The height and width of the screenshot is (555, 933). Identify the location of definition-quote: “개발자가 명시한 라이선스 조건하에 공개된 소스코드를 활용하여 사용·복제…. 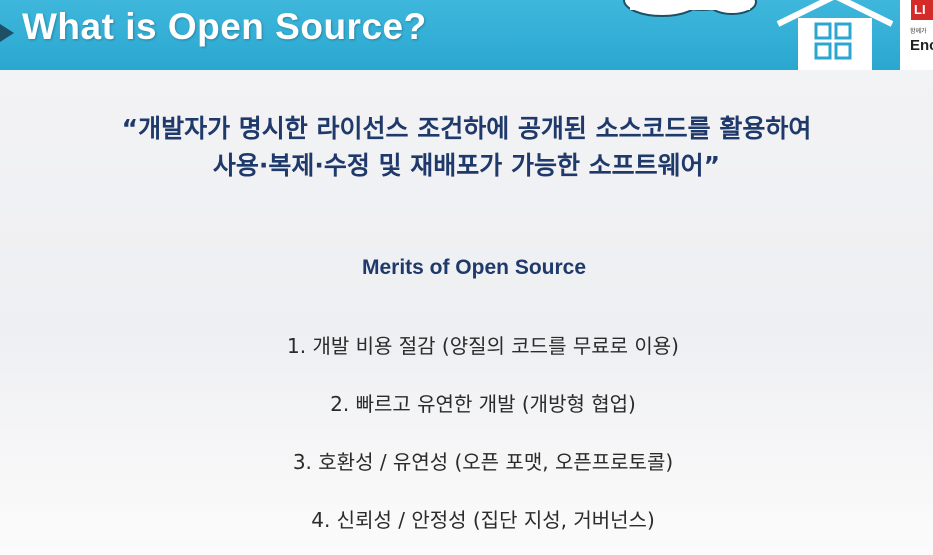
(466, 147).